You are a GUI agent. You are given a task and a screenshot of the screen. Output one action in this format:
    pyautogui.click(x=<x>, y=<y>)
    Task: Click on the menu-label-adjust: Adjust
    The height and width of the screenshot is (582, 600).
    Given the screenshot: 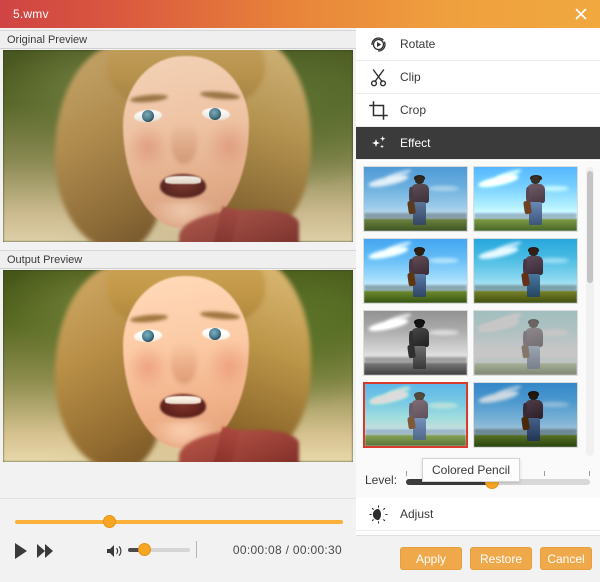 What is the action you would take?
    pyautogui.click(x=417, y=514)
    